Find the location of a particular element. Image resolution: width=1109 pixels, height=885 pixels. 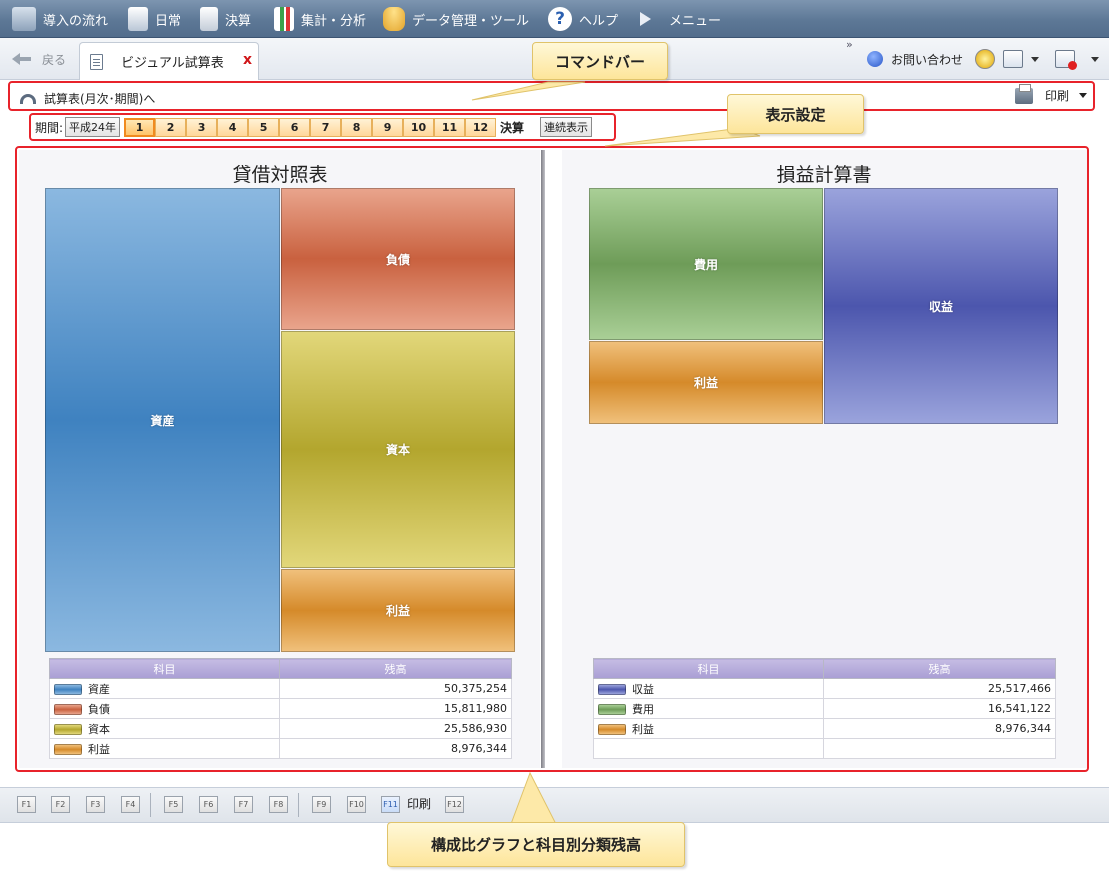

overflow-chevron-icon: » is located at coordinates (849, 44).